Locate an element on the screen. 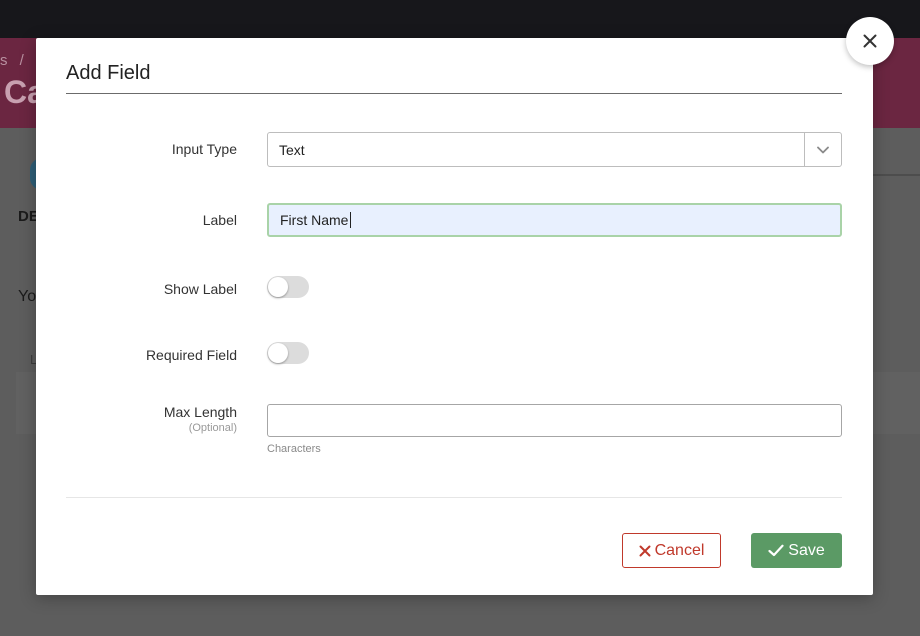 The image size is (920, 636). max-length-help-text: Characters is located at coordinates (294, 449).